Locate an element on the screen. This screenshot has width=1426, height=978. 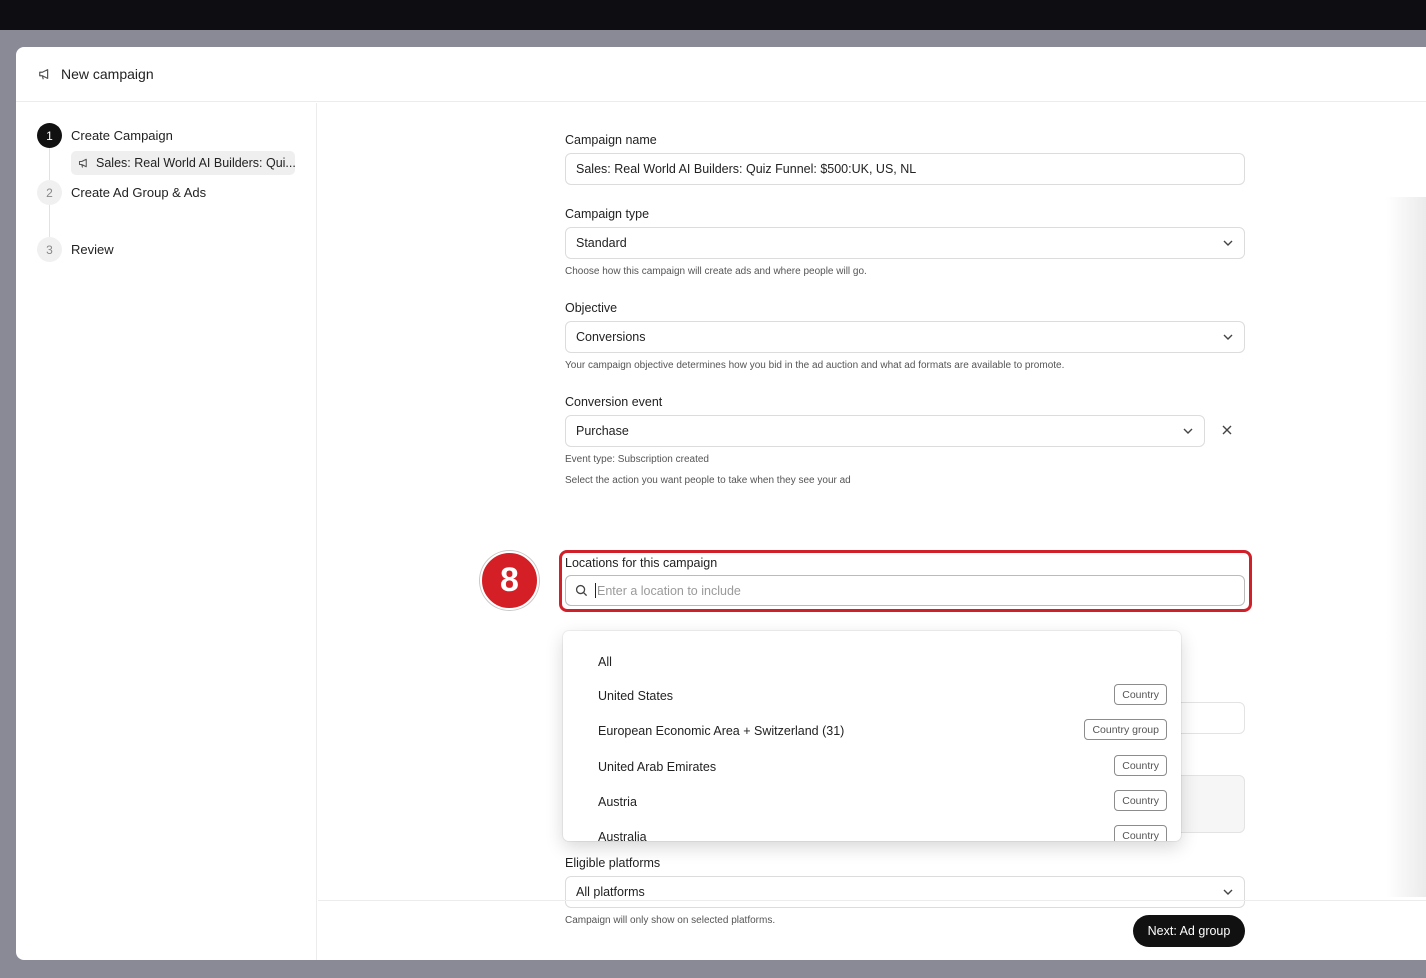
modal-footer: Next: Ad group is located at coordinates (872, 930).